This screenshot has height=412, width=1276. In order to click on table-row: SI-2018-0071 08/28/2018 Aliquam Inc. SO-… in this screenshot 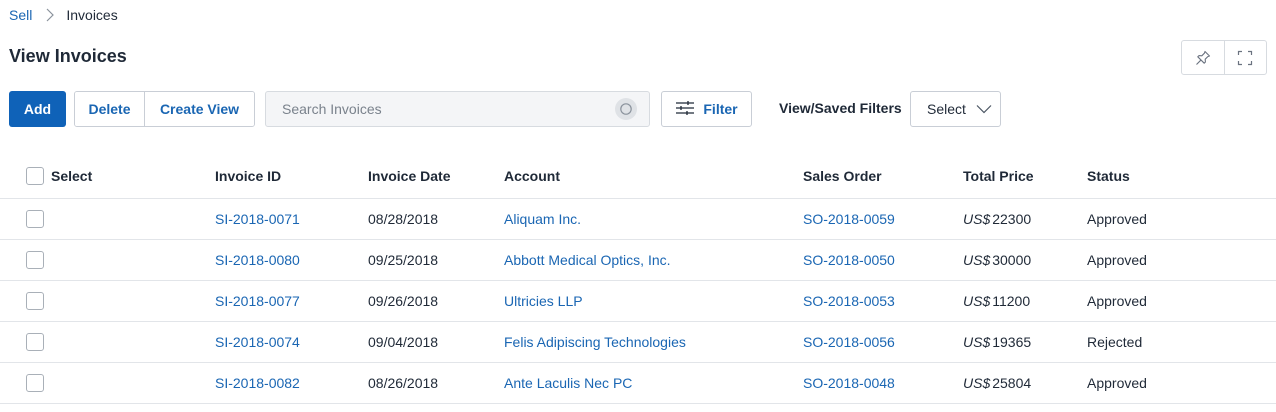, I will do `click(638, 219)`.